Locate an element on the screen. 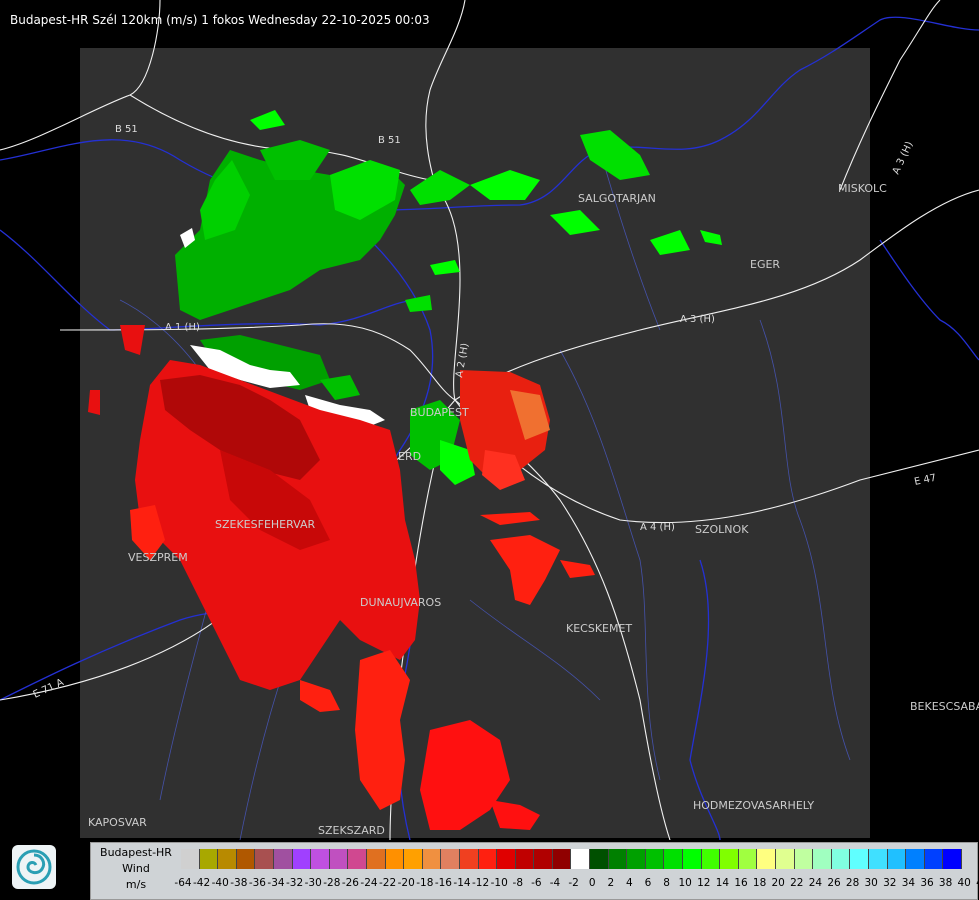  legend-swatches is located at coordinates (571, 859).